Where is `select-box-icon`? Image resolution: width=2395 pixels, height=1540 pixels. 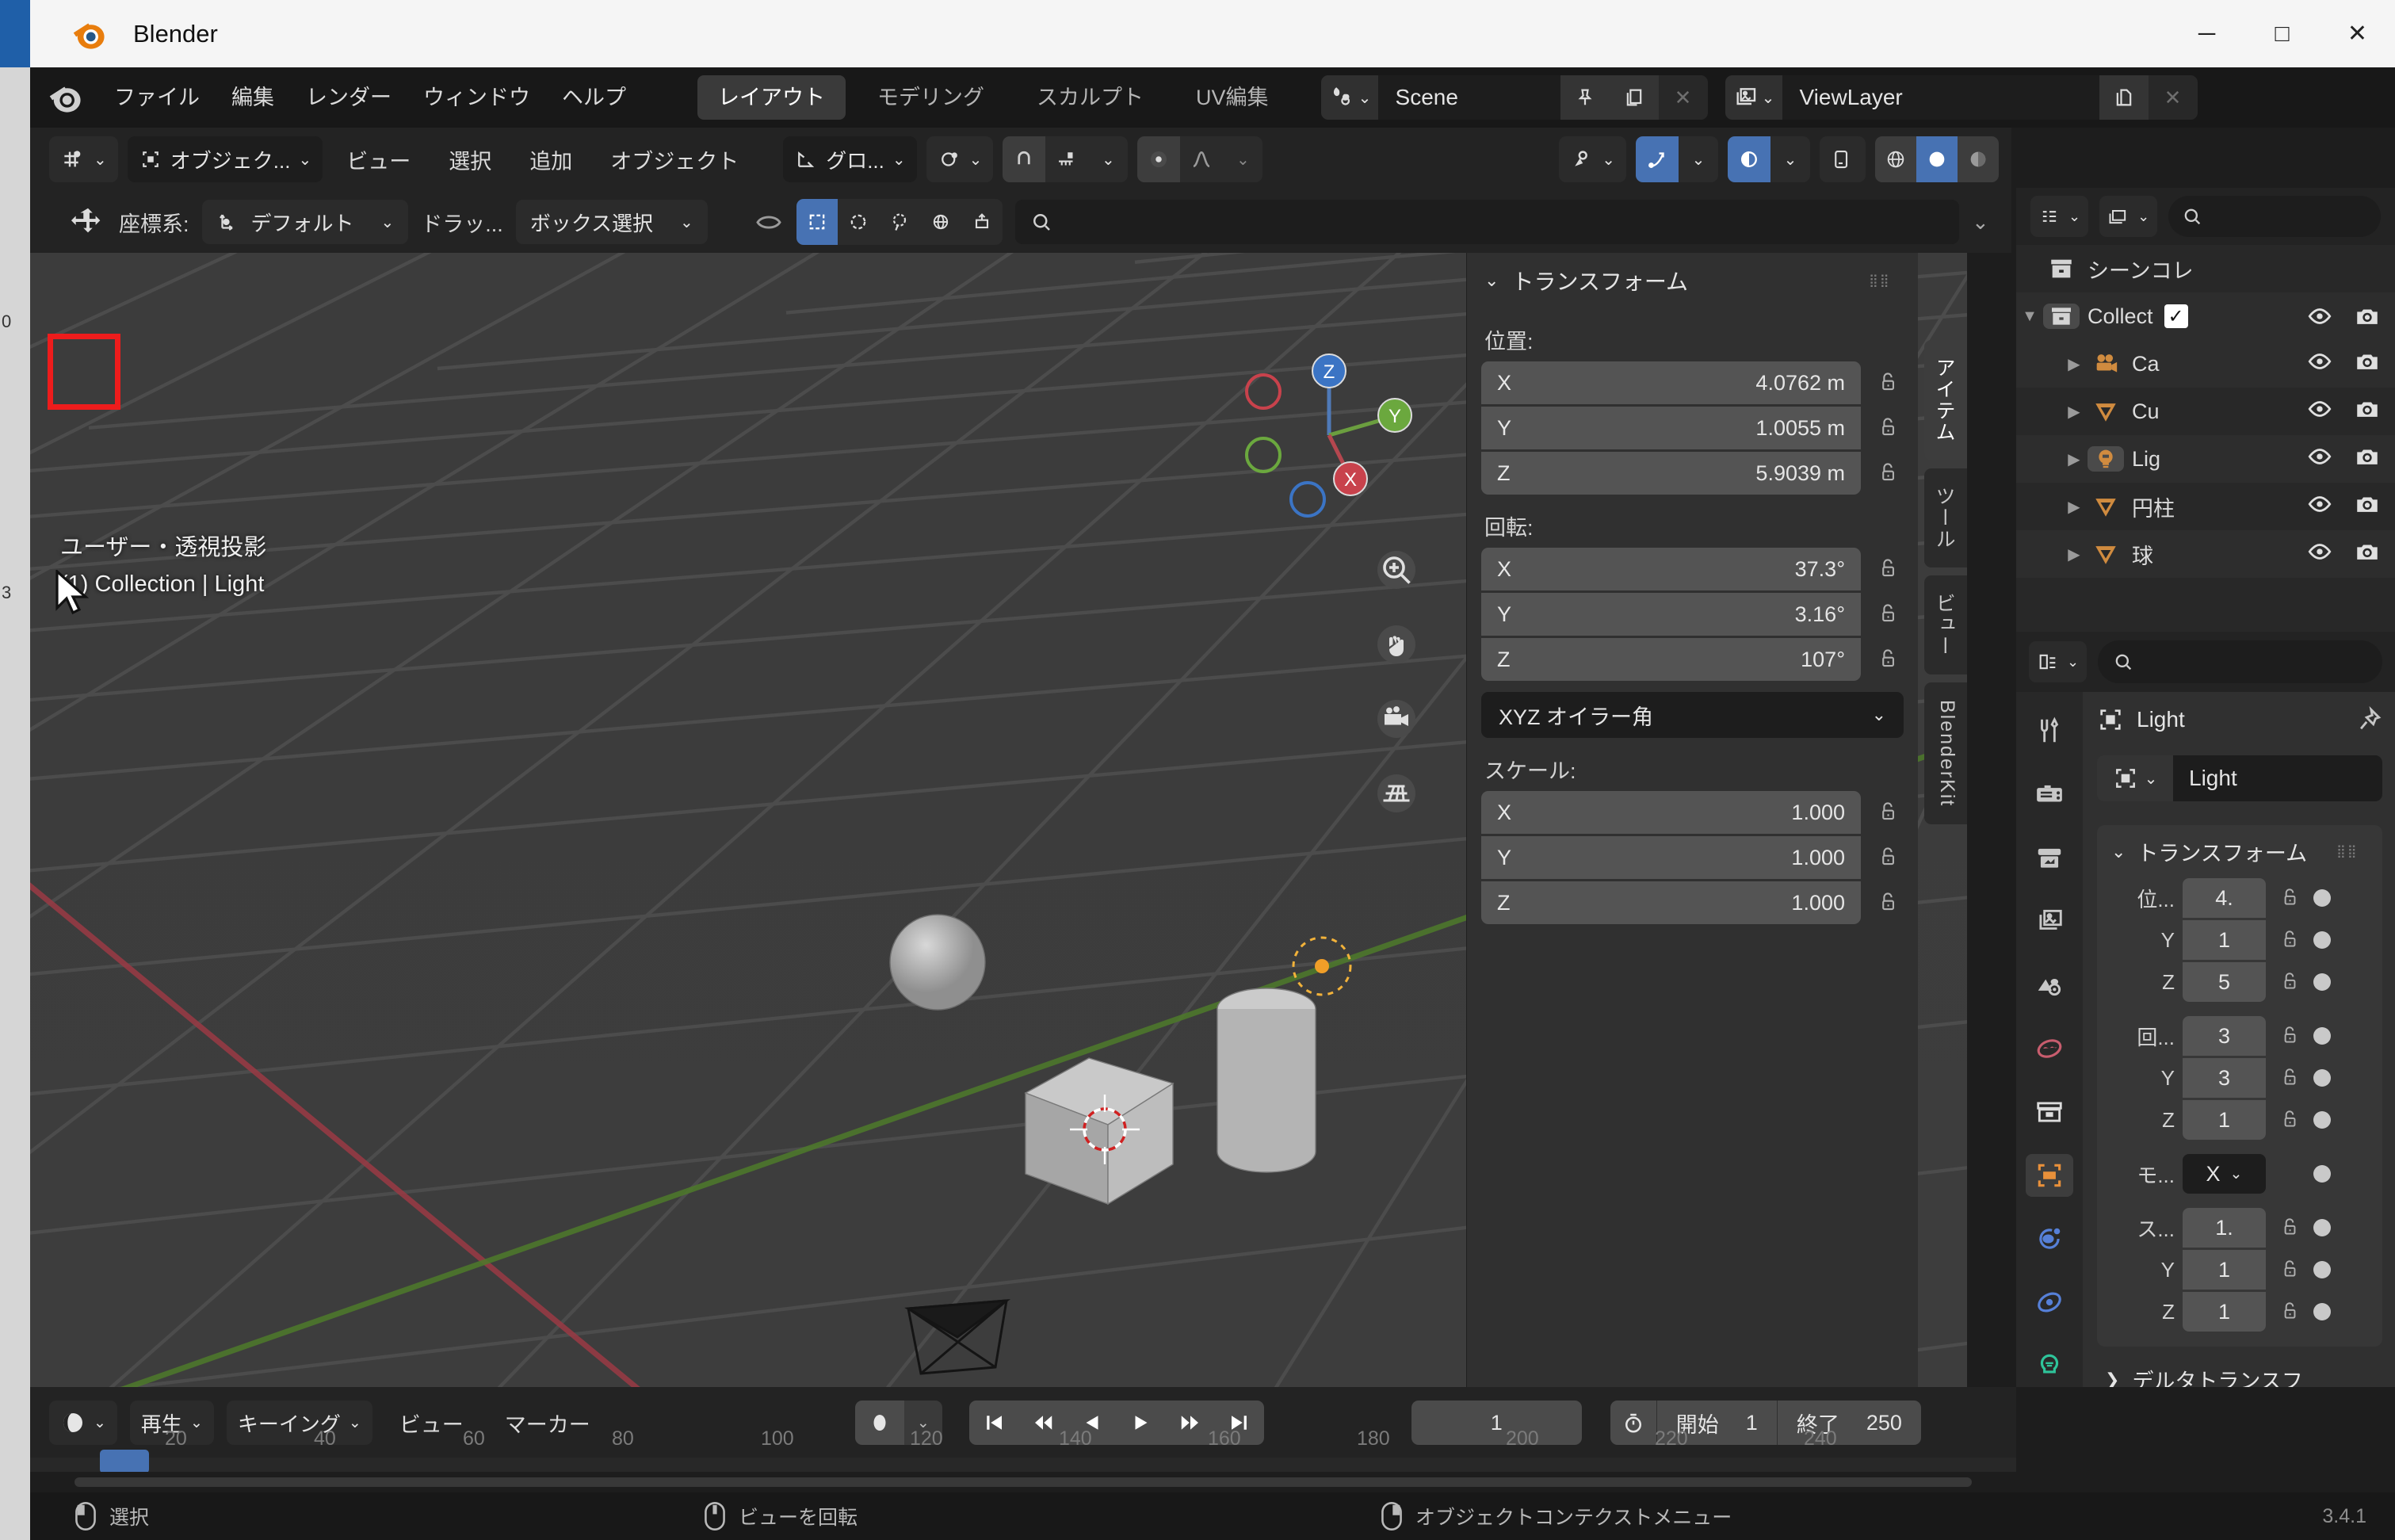 select-box-icon is located at coordinates (817, 222).